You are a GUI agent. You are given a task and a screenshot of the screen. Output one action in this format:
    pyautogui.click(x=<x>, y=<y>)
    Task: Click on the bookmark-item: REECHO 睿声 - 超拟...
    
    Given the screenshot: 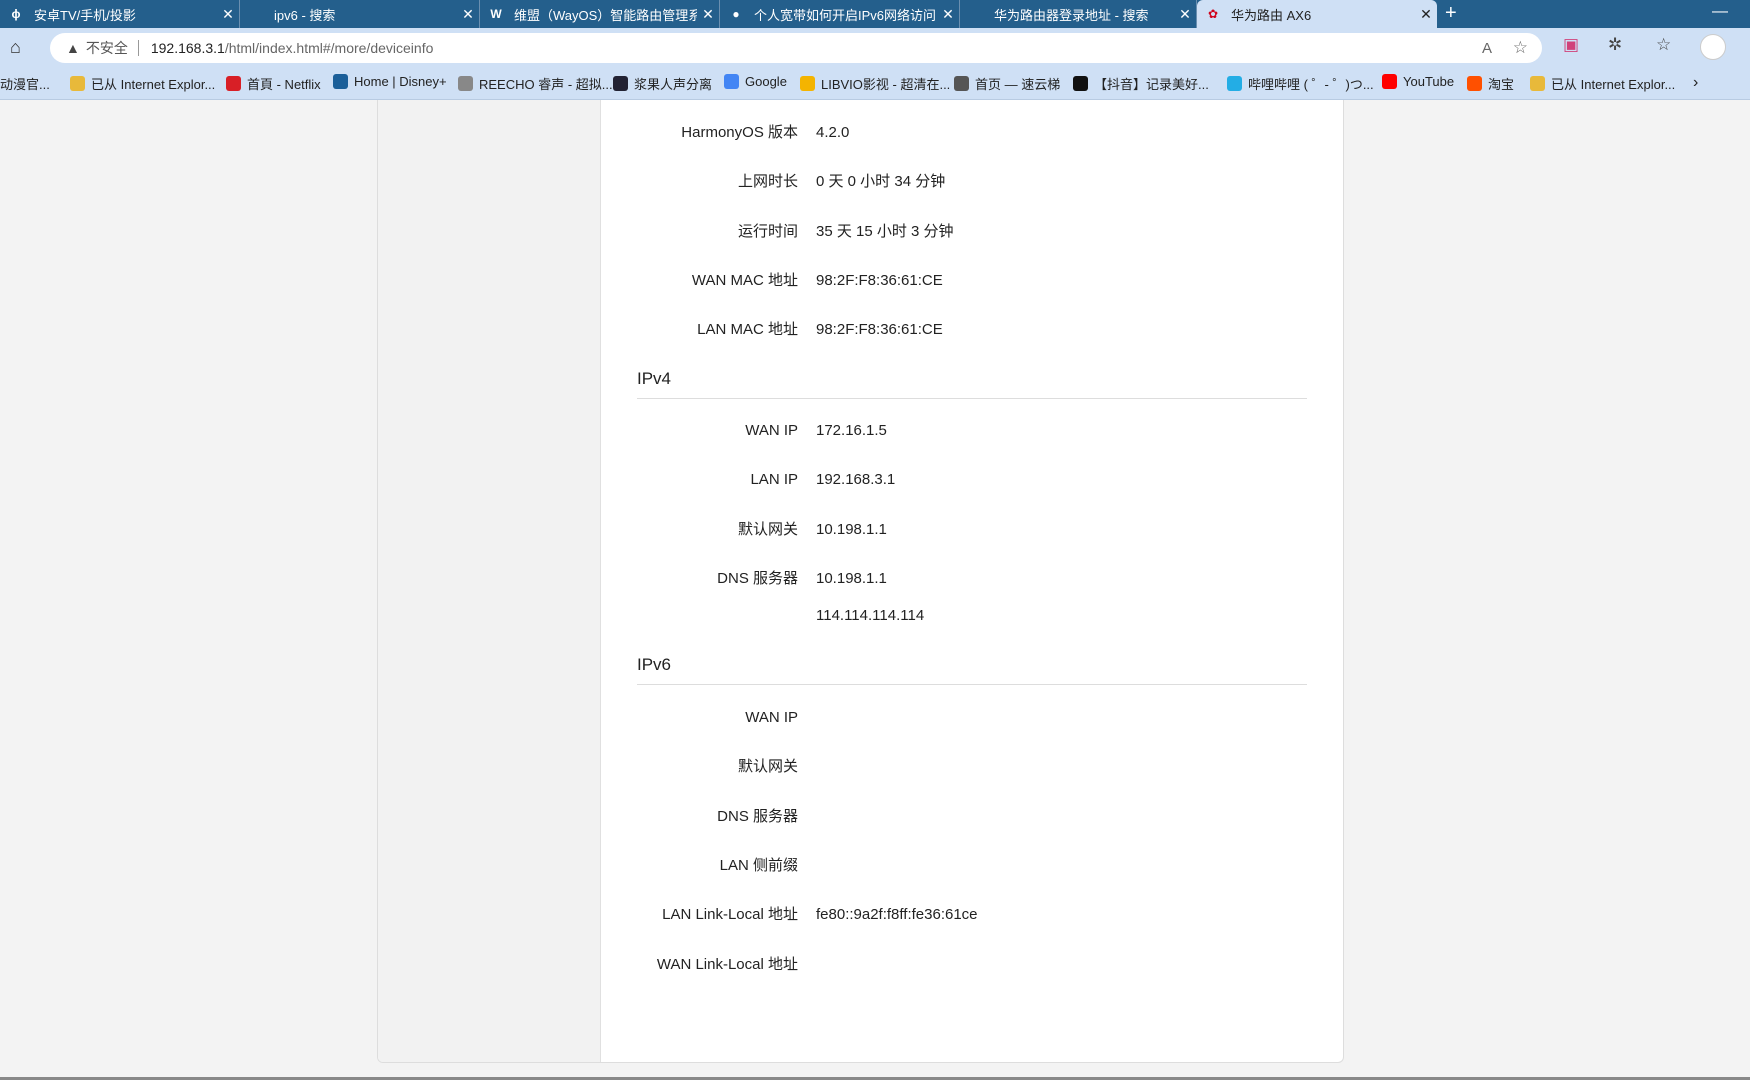 What is the action you would take?
    pyautogui.click(x=535, y=83)
    